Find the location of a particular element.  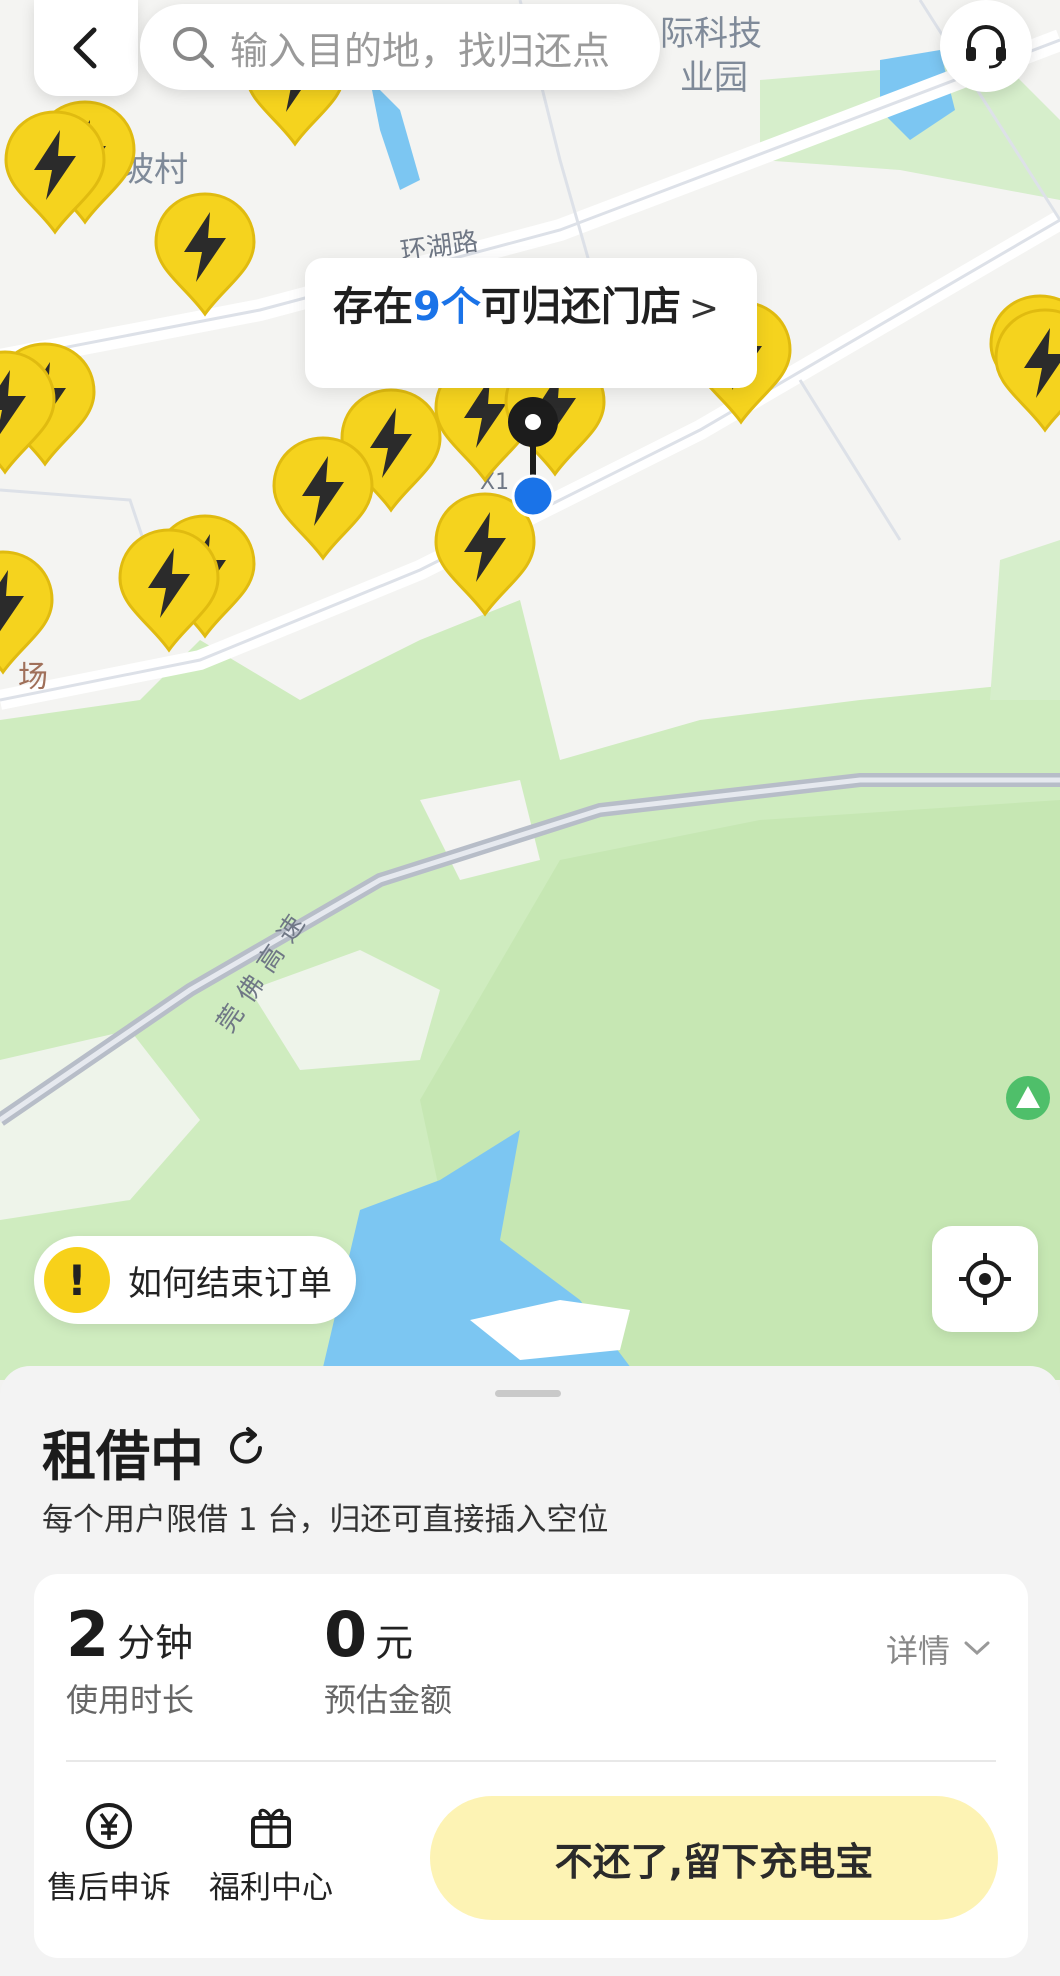

benefits-center-button: 福利中心 is located at coordinates (271, 1853).